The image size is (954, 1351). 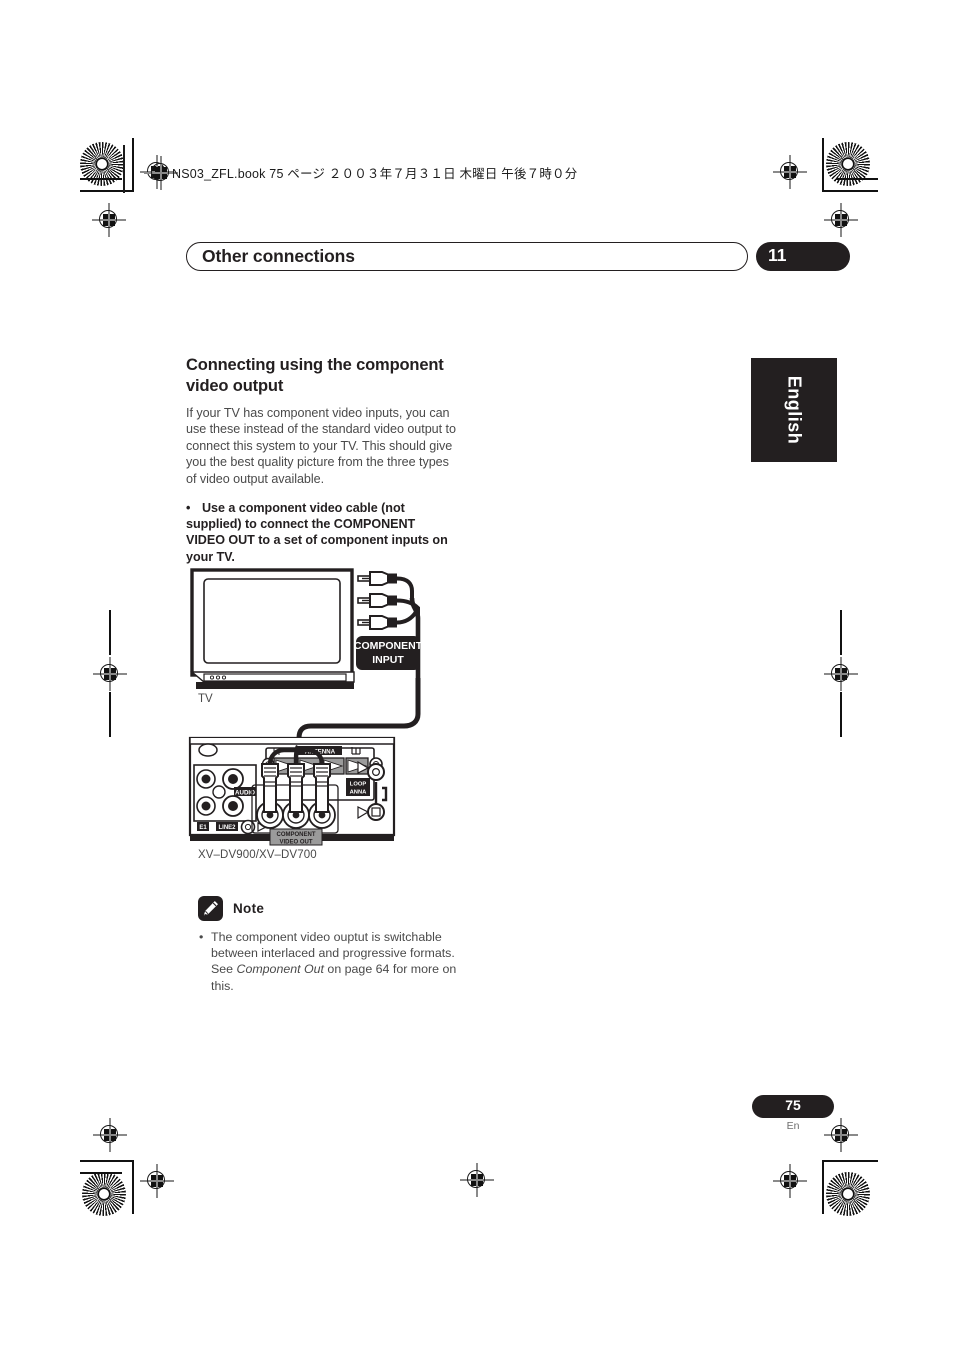 What do you see at coordinates (109, 220) in the screenshot?
I see `registration-crosshair-left-upper` at bounding box center [109, 220].